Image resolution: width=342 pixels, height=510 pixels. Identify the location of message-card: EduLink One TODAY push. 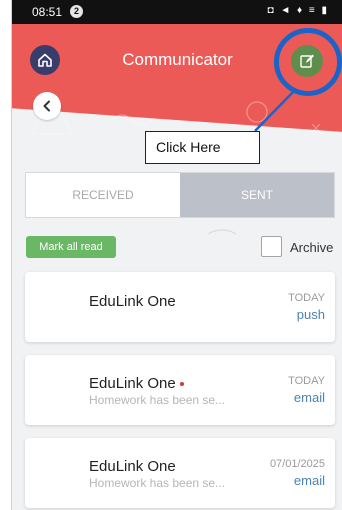
(180, 307).